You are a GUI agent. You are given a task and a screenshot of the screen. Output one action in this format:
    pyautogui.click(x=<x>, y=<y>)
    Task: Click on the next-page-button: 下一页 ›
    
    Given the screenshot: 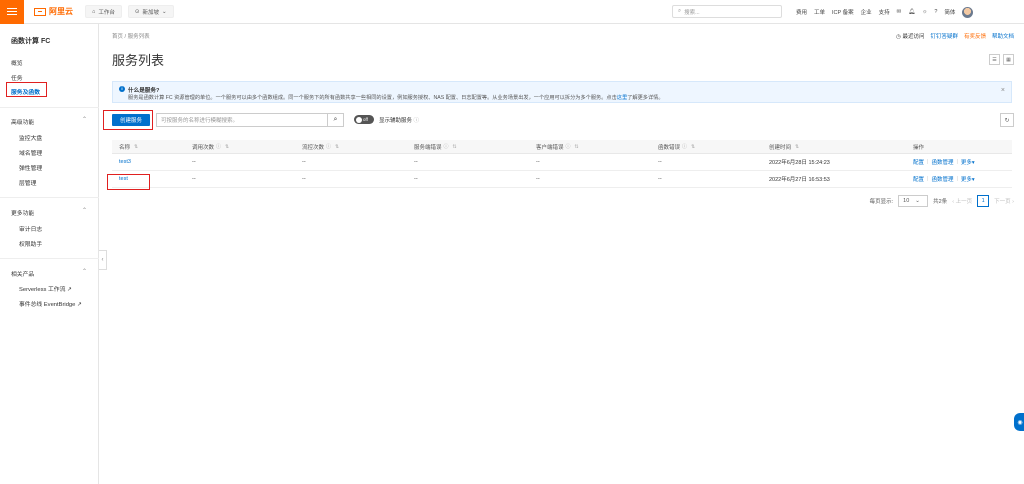 What is the action you would take?
    pyautogui.click(x=1004, y=201)
    